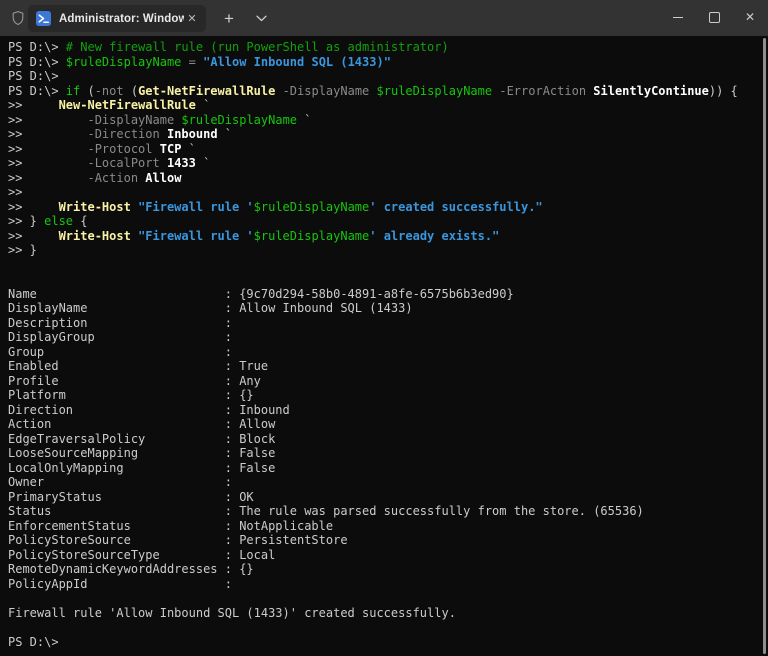  Describe the element at coordinates (120, 337) in the screenshot. I see `terminal-line: DisplayGroup :` at that location.